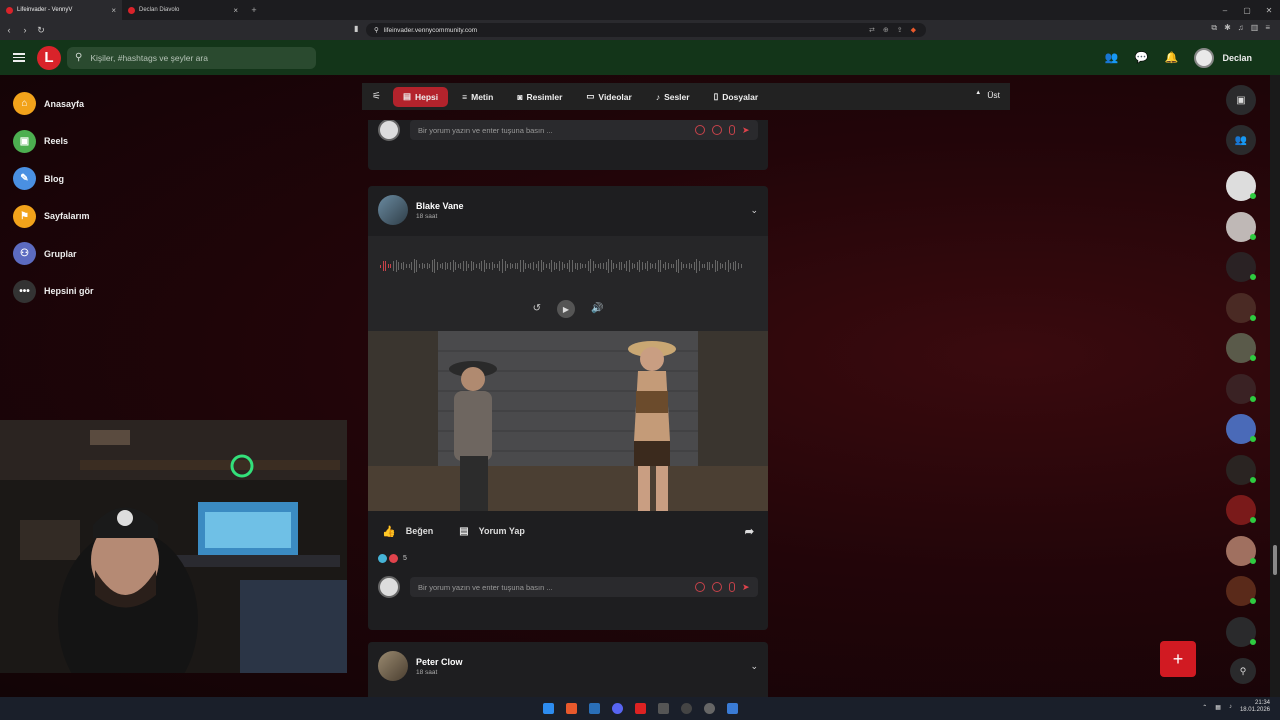  Describe the element at coordinates (1275, 386) in the screenshot. I see `page-scrollbar` at that location.